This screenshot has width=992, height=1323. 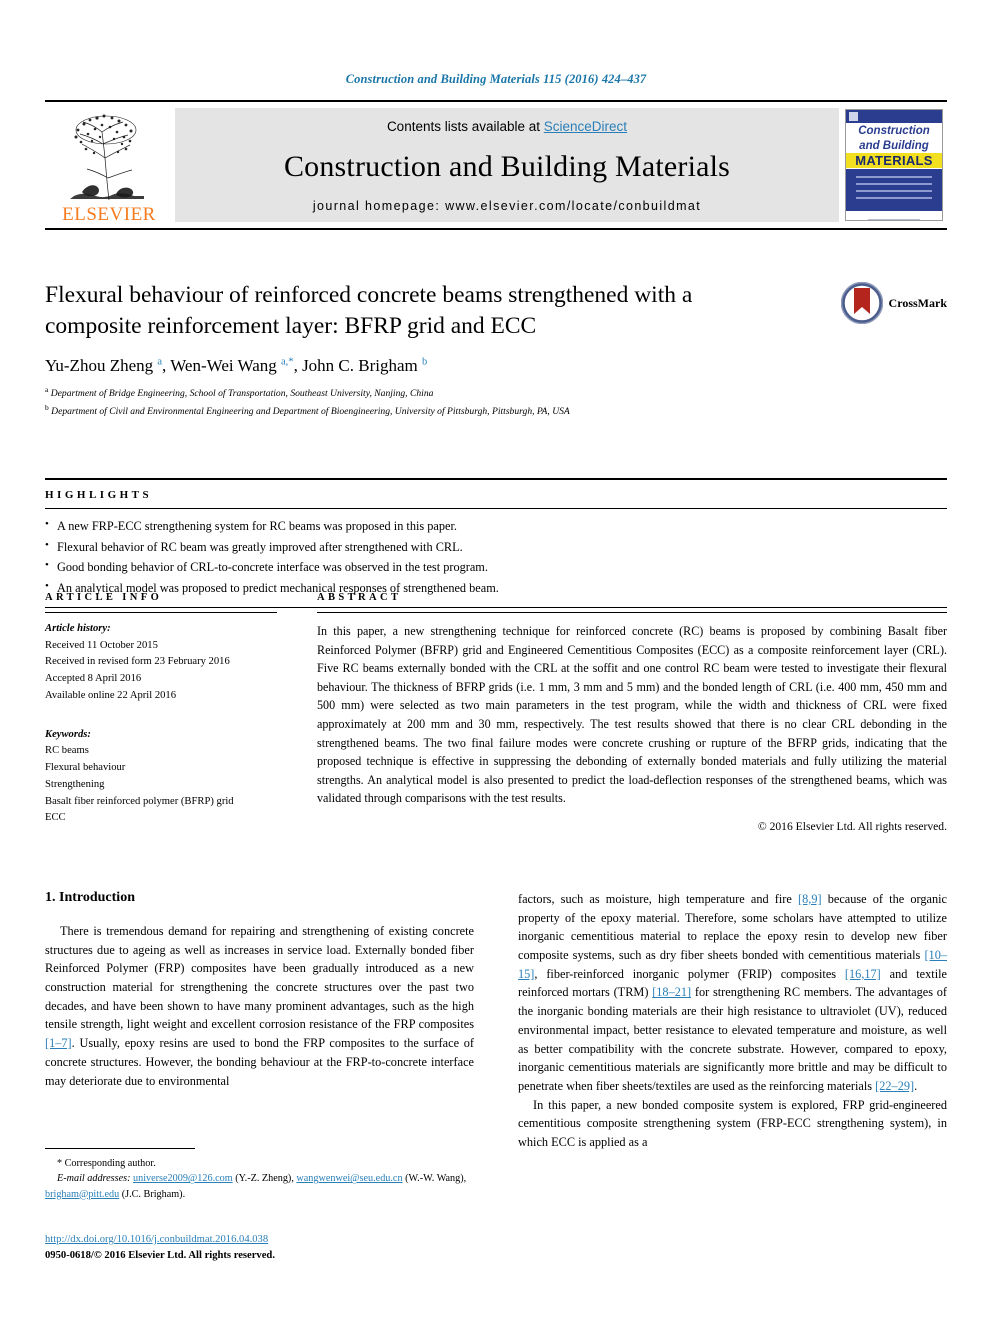 What do you see at coordinates (106, 1163) in the screenshot?
I see `corresponding-author-line: * Corresponding author.` at bounding box center [106, 1163].